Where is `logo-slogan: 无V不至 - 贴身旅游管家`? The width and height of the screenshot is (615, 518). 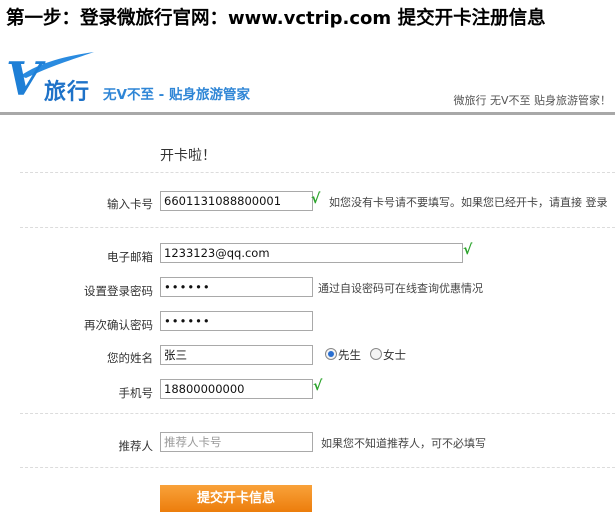 logo-slogan: 无V不至 - 贴身旅游管家 is located at coordinates (176, 95).